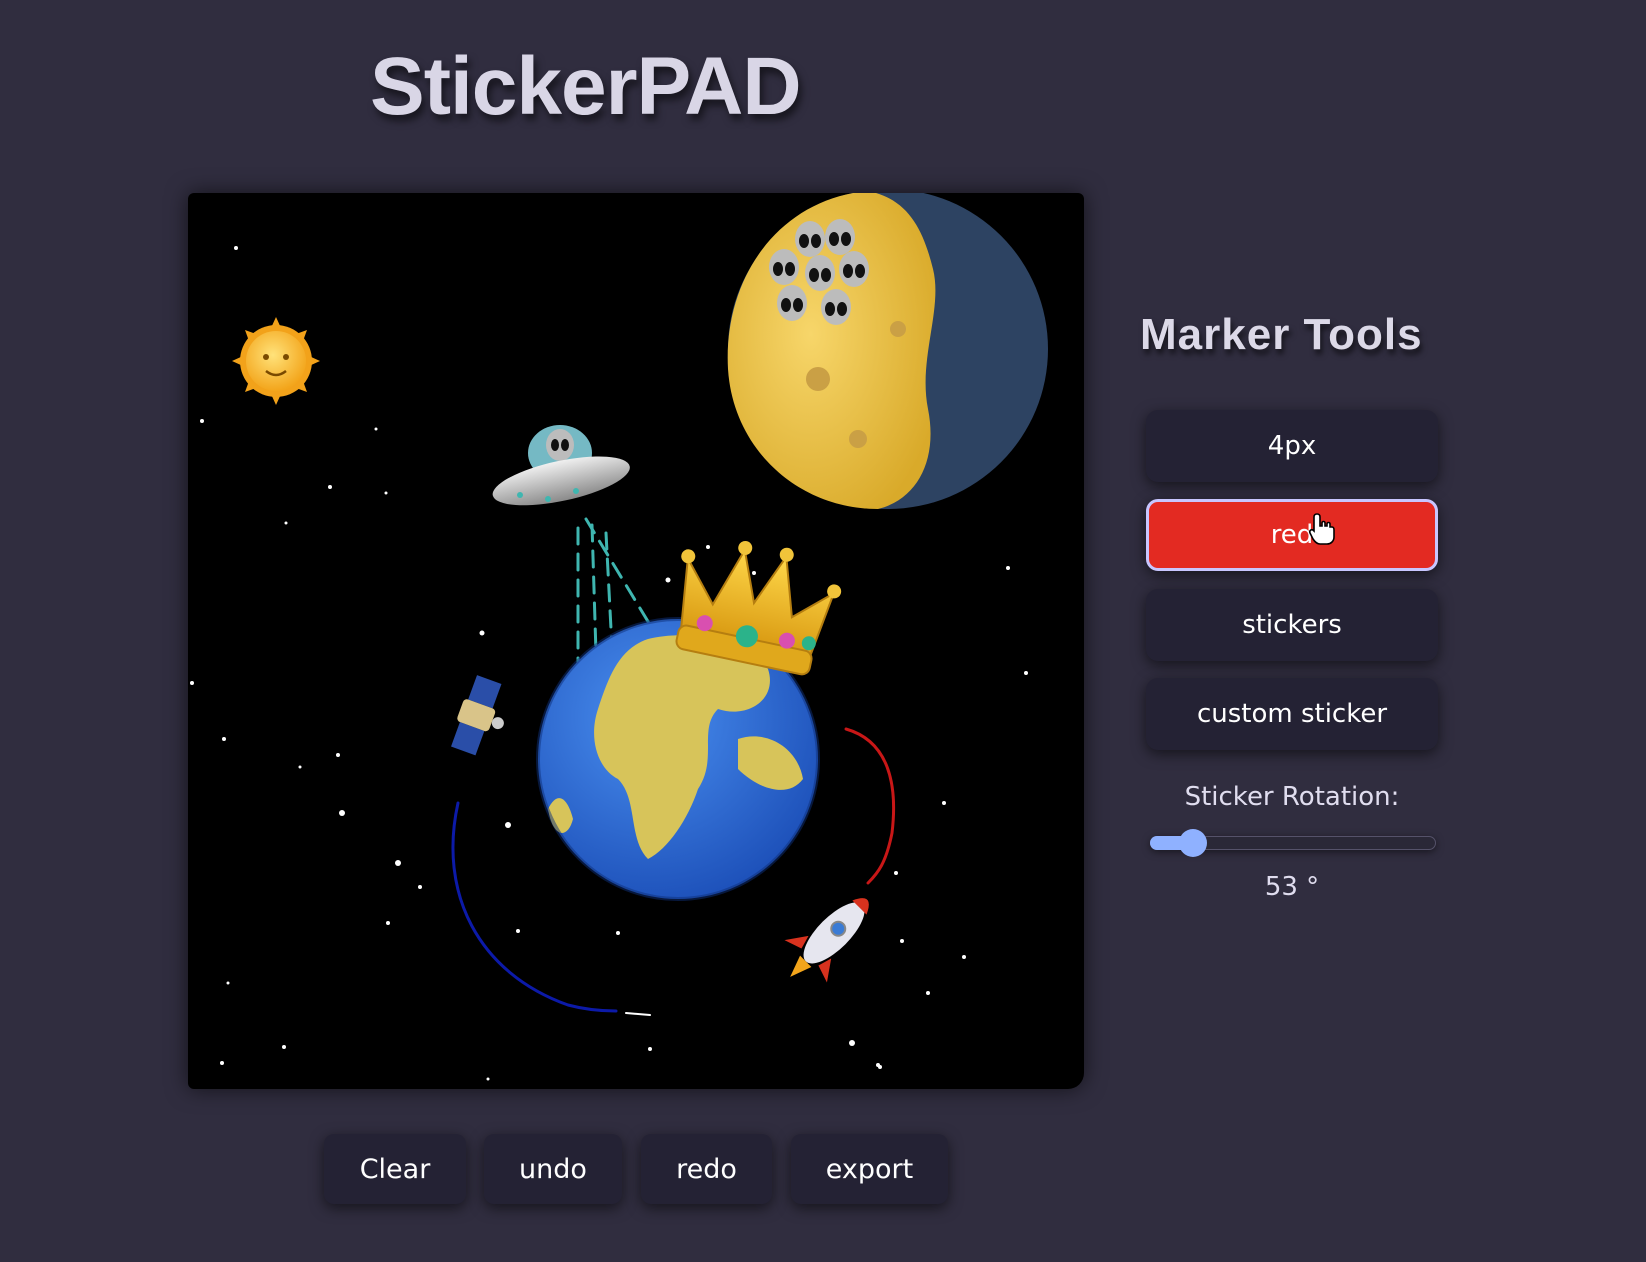 The height and width of the screenshot is (1262, 1646). What do you see at coordinates (395, 1169) in the screenshot?
I see `clear-button: Clear` at bounding box center [395, 1169].